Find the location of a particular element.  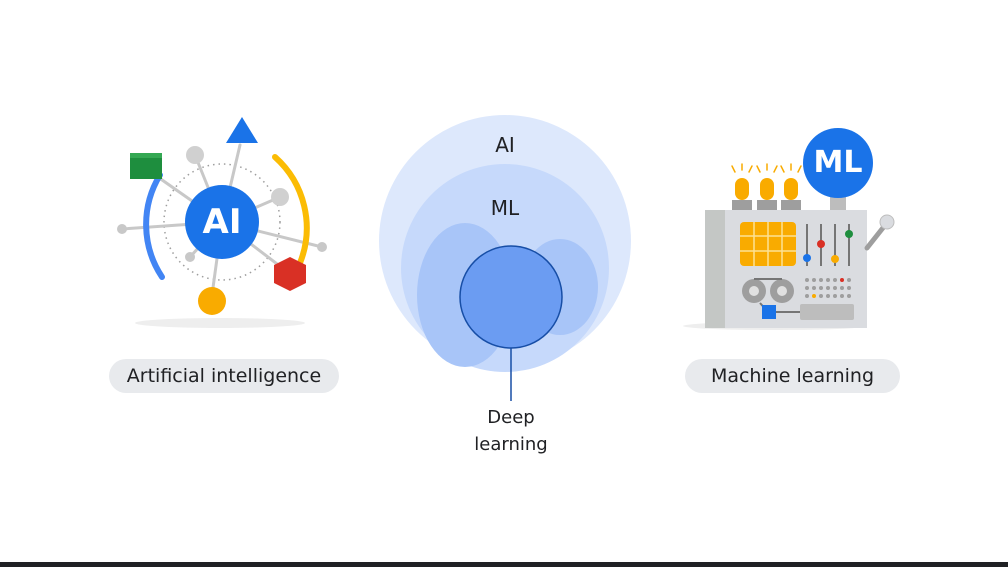

slider-knob-green is located at coordinates (849, 234).